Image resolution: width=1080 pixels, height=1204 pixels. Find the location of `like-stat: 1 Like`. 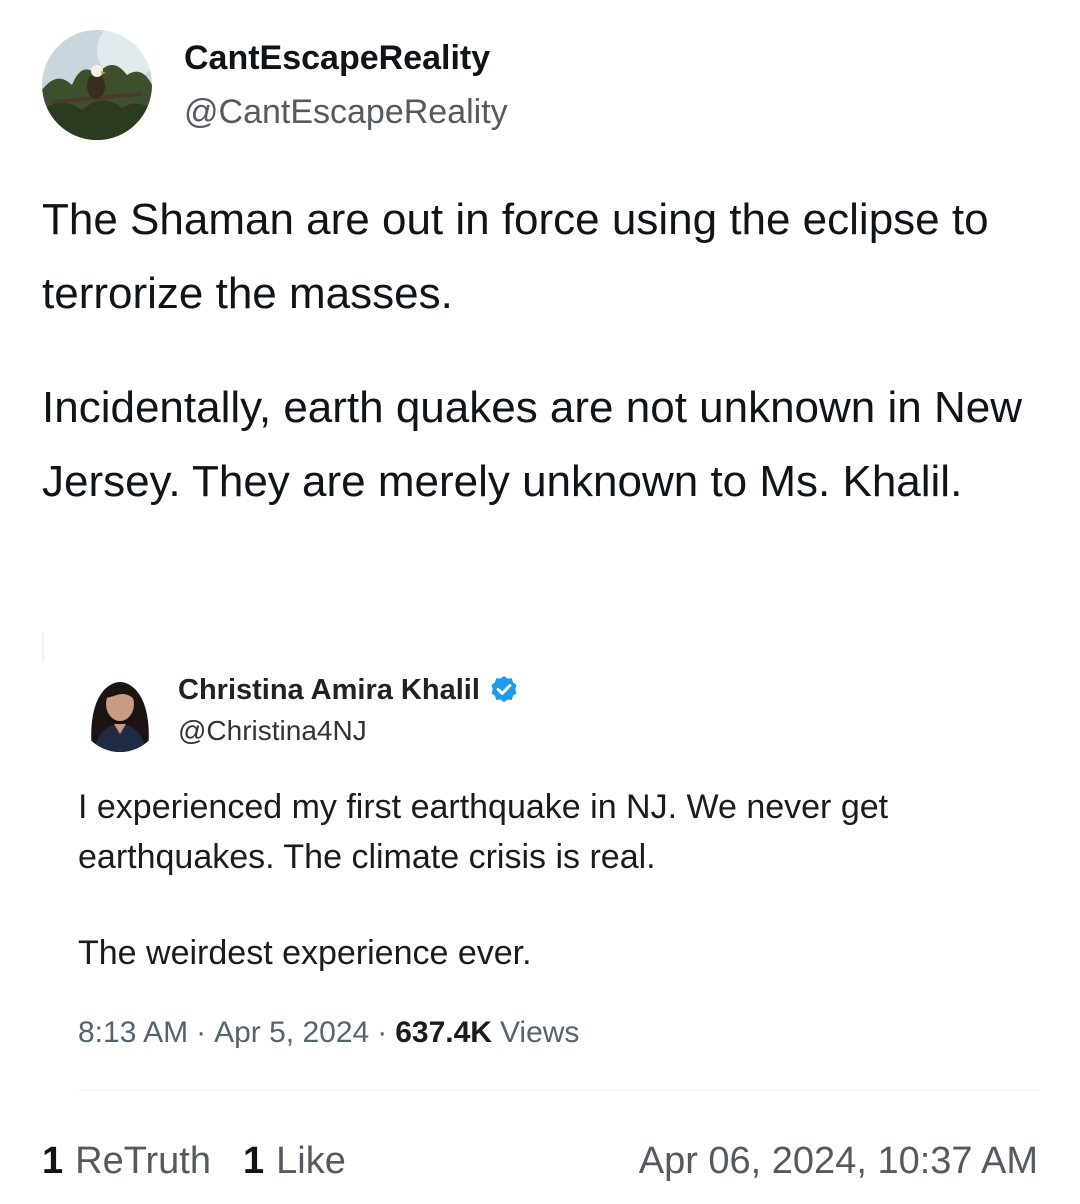

like-stat: 1 Like is located at coordinates (294, 1161).